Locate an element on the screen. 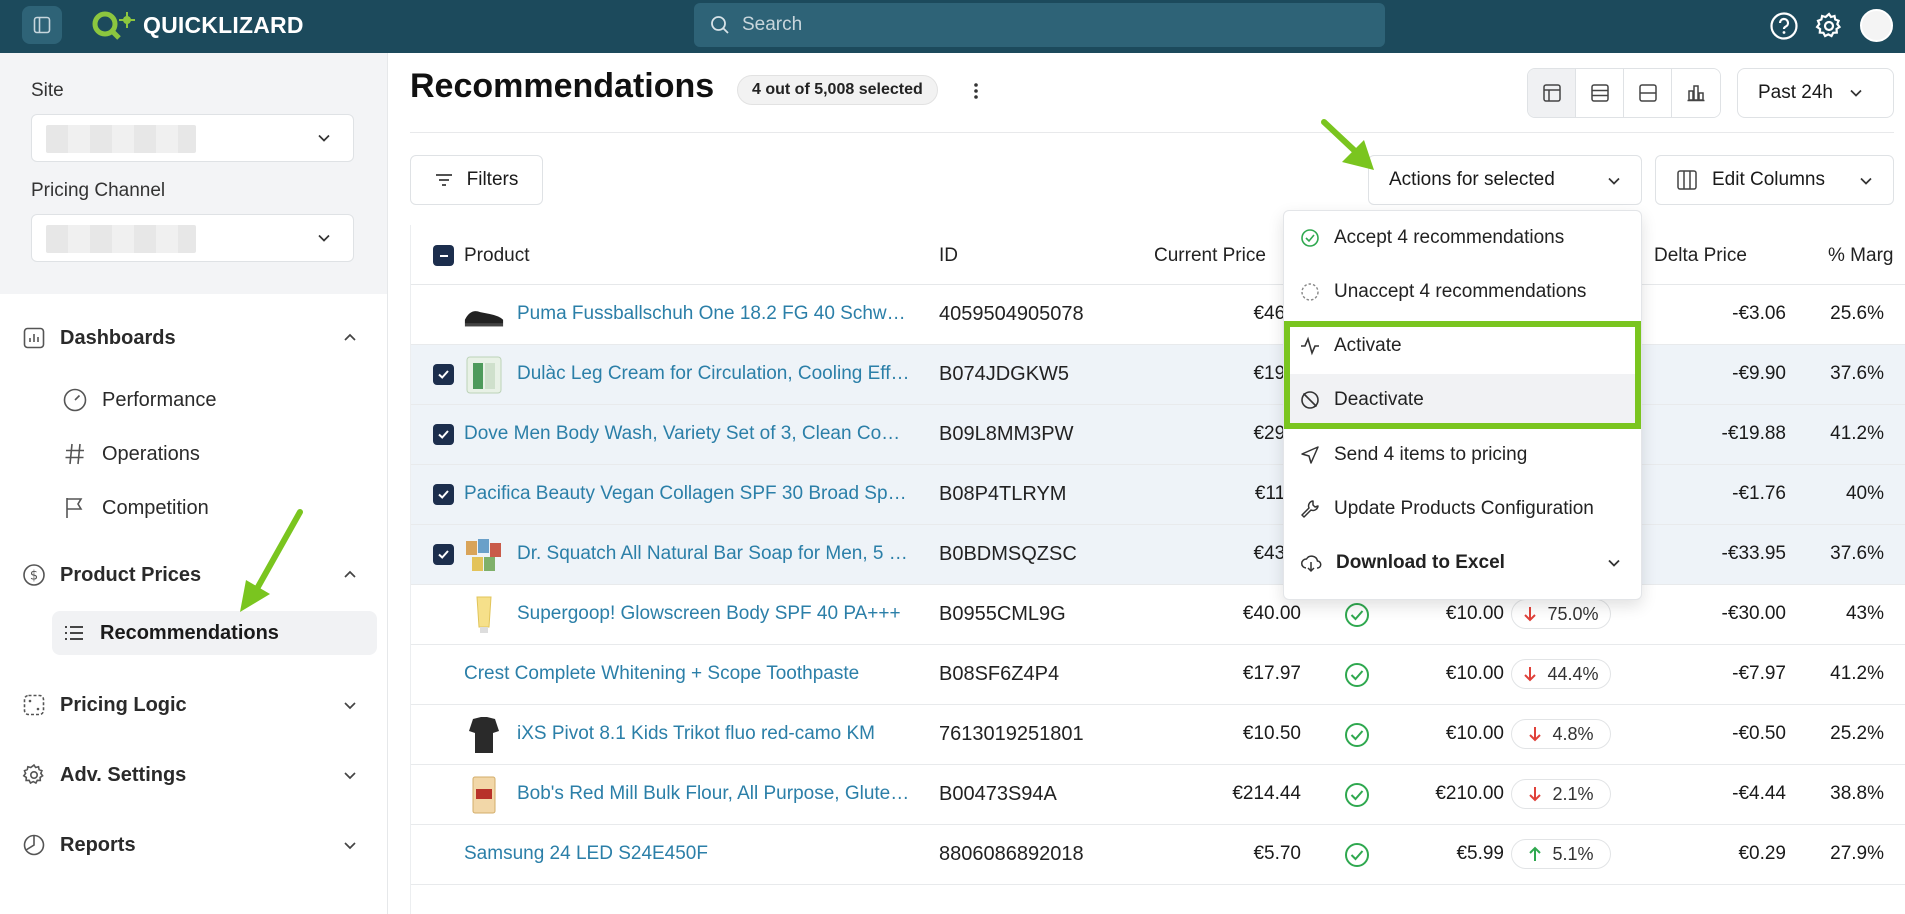 Image resolution: width=1905 pixels, height=914 pixels. help-icon is located at coordinates (1784, 26).